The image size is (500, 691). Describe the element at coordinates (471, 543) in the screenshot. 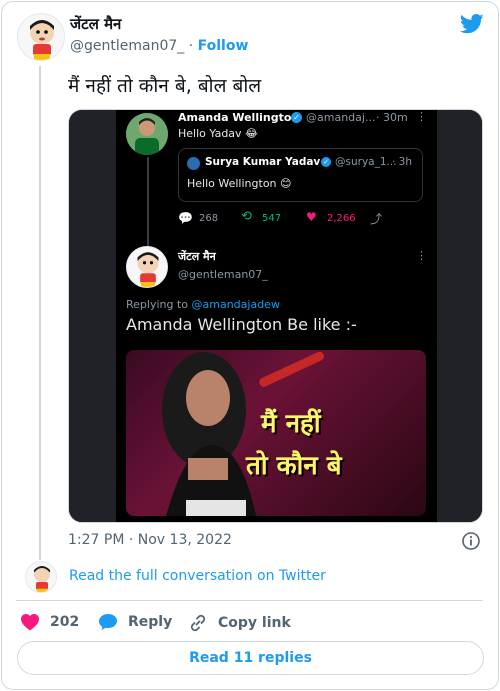

I see `info-icon` at that location.